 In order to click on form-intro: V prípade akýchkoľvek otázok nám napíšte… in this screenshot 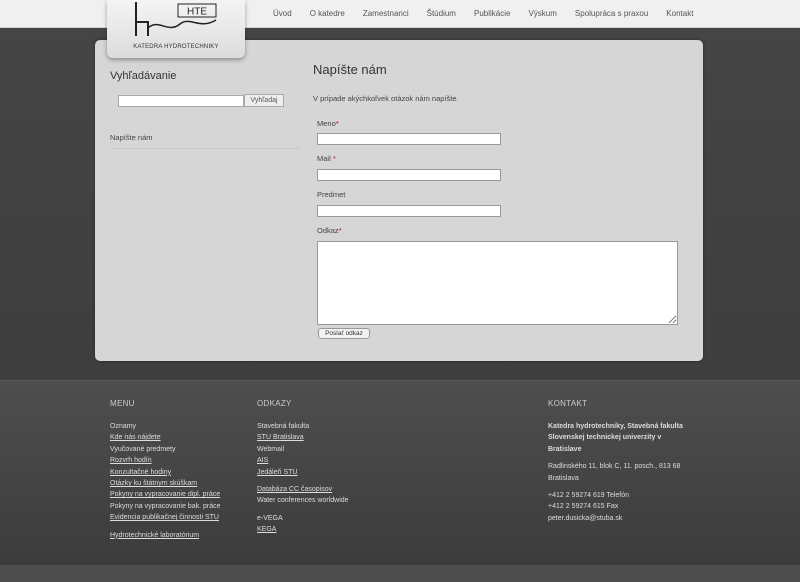, I will do `click(386, 98)`.